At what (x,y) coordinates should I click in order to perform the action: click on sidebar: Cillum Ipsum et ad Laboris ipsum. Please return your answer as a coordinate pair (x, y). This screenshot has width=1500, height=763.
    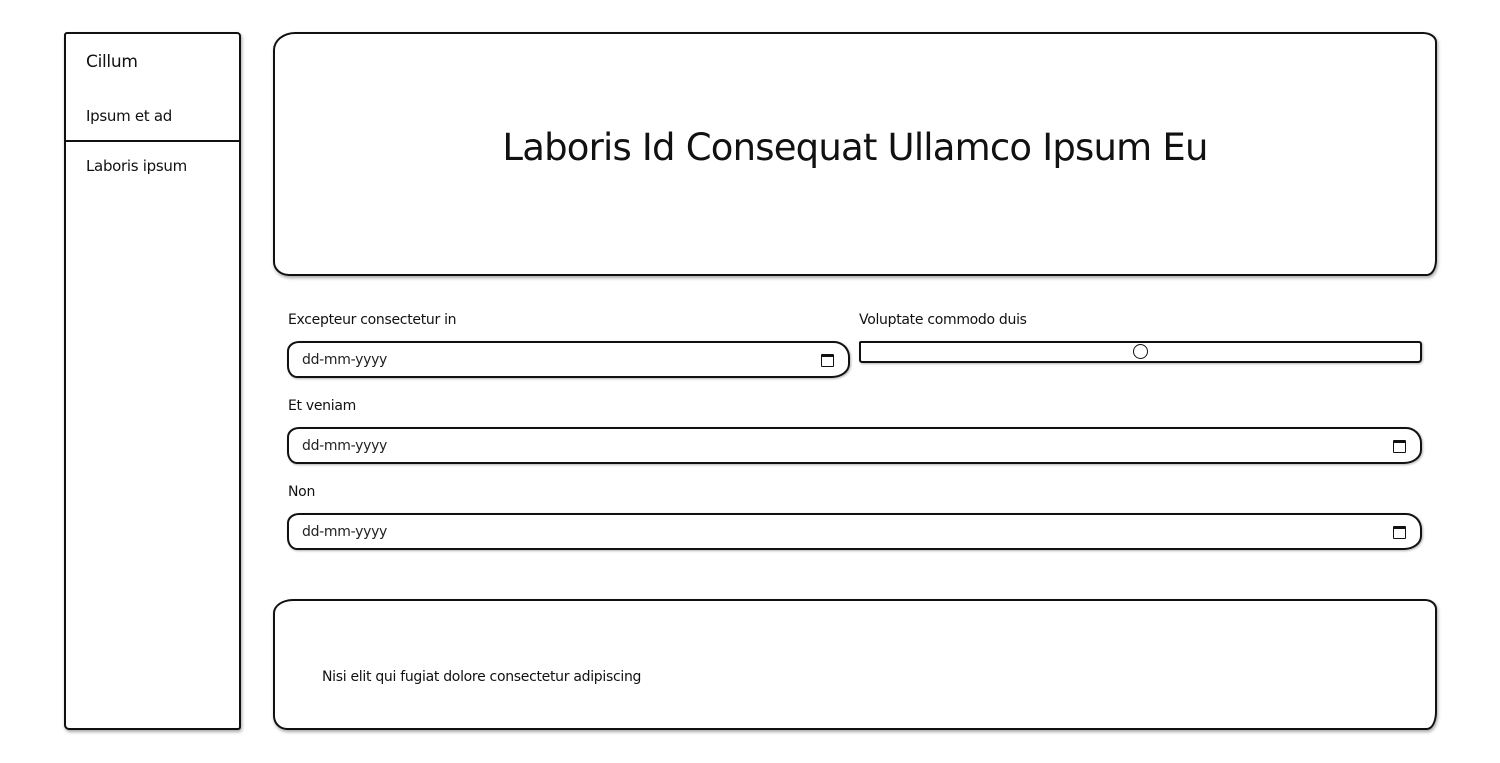
    Looking at the image, I should click on (152, 381).